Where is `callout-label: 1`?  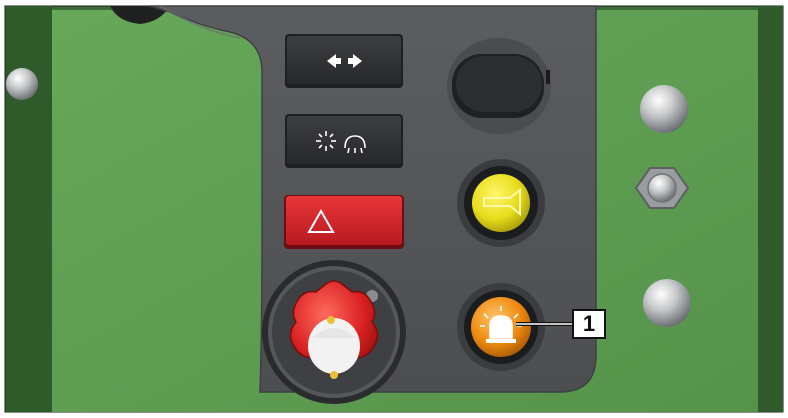
callout-label: 1 is located at coordinates (589, 324).